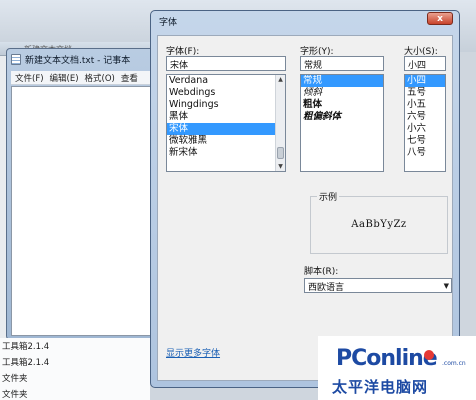 This screenshot has width=476, height=400. Describe the element at coordinates (326, 288) in the screenshot. I see `script-select-value: 西欧语言` at that location.